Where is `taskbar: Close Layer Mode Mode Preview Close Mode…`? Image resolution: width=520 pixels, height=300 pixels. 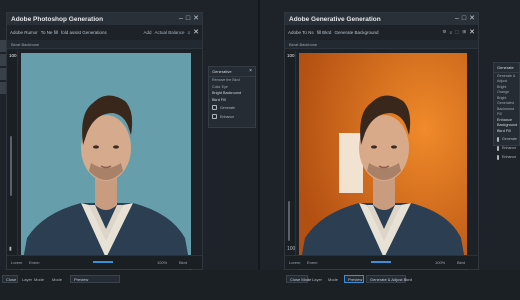
taskbar: Close Layer Mode Mode Preview Close Mode… is located at coordinates (260, 285).